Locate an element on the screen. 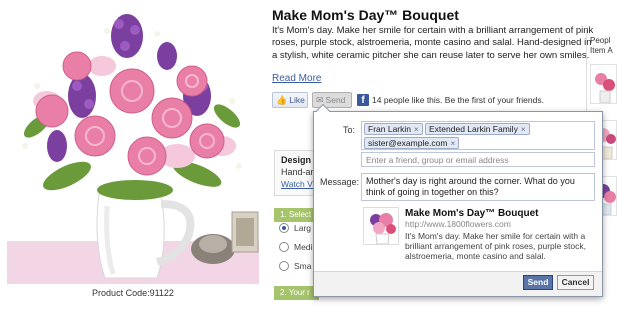  sidebar-title-line: Item A is located at coordinates (601, 50).